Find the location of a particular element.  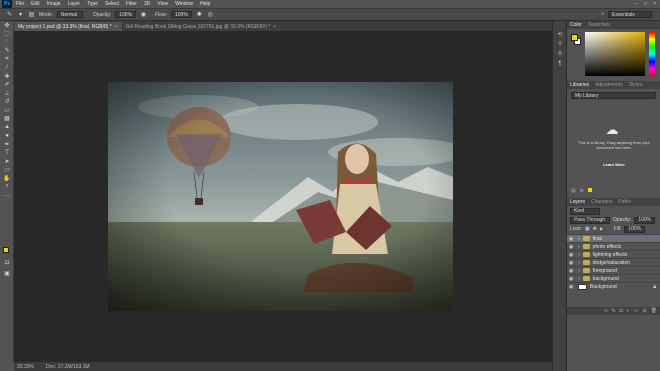

fill-field: 100% is located at coordinates (635, 229).